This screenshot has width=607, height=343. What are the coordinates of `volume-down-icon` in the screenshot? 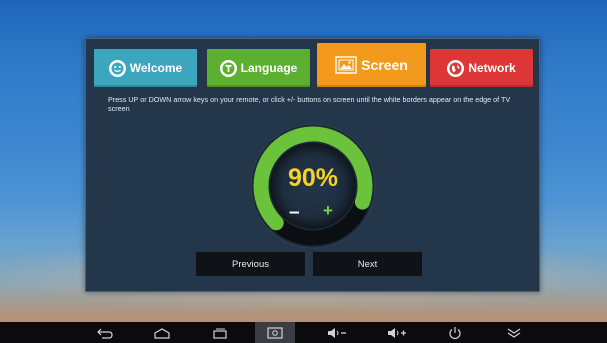 It's located at (337, 332).